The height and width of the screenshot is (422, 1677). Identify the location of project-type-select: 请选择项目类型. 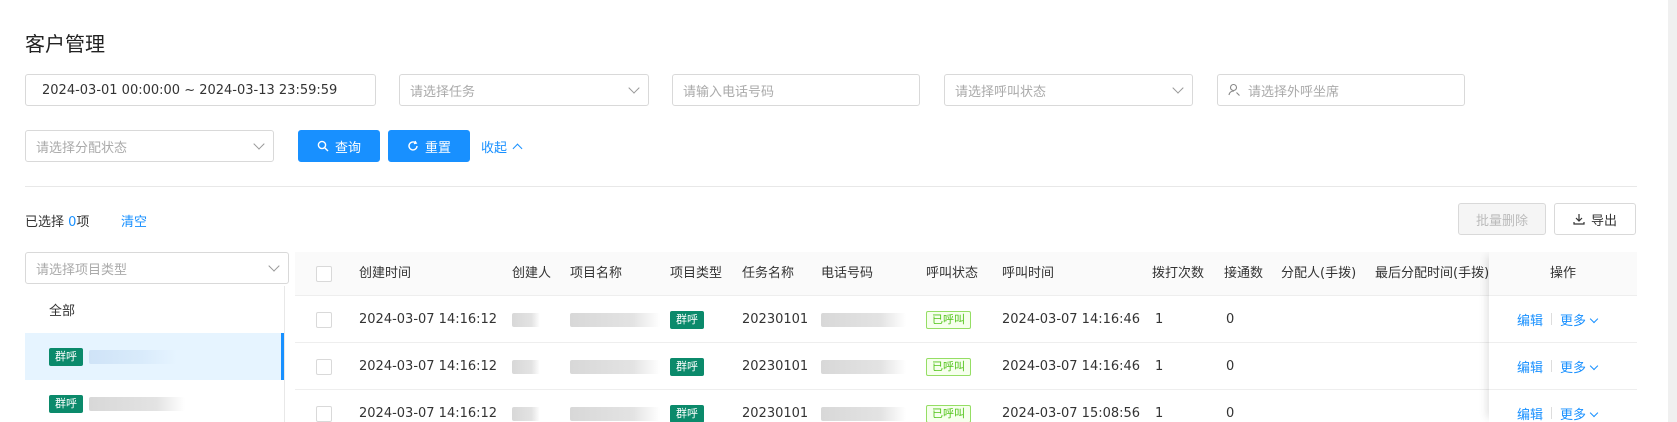
(157, 268).